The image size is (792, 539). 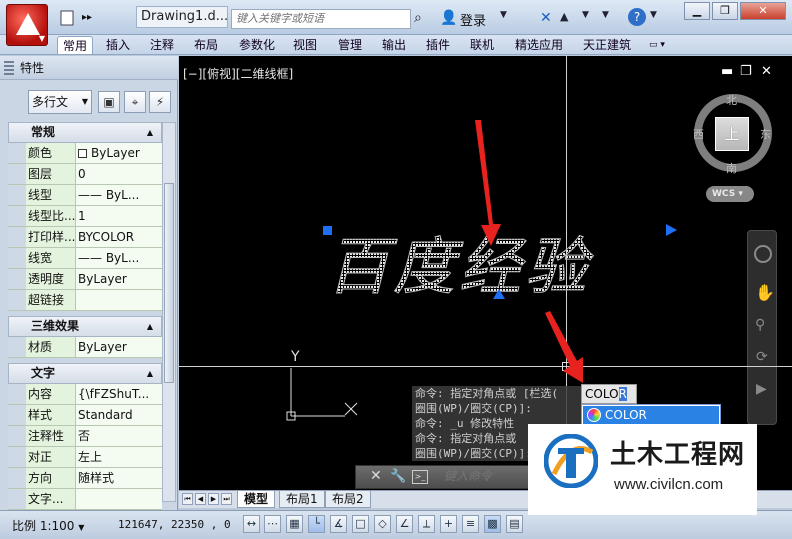 What do you see at coordinates (732, 134) in the screenshot?
I see `viewcube-top-face: 上` at bounding box center [732, 134].